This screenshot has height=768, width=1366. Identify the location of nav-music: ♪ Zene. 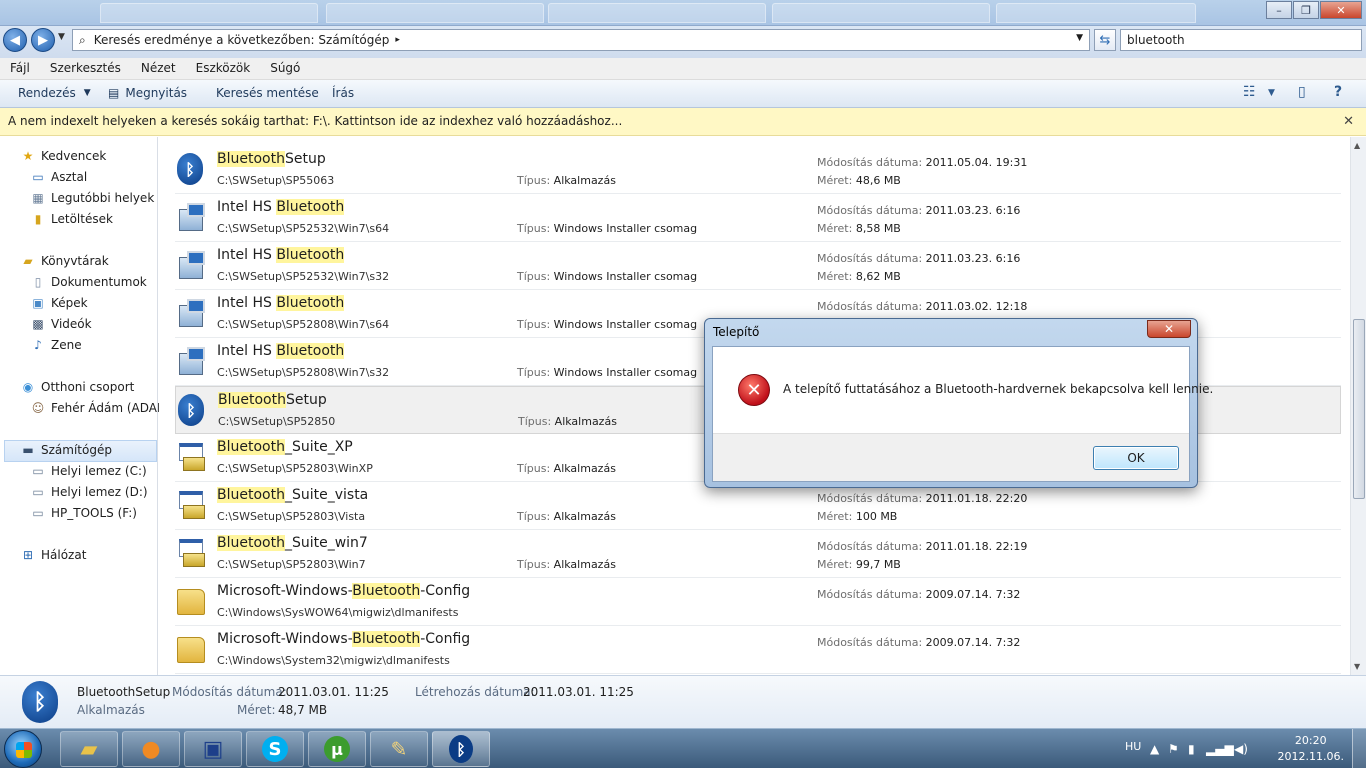
(56, 345).